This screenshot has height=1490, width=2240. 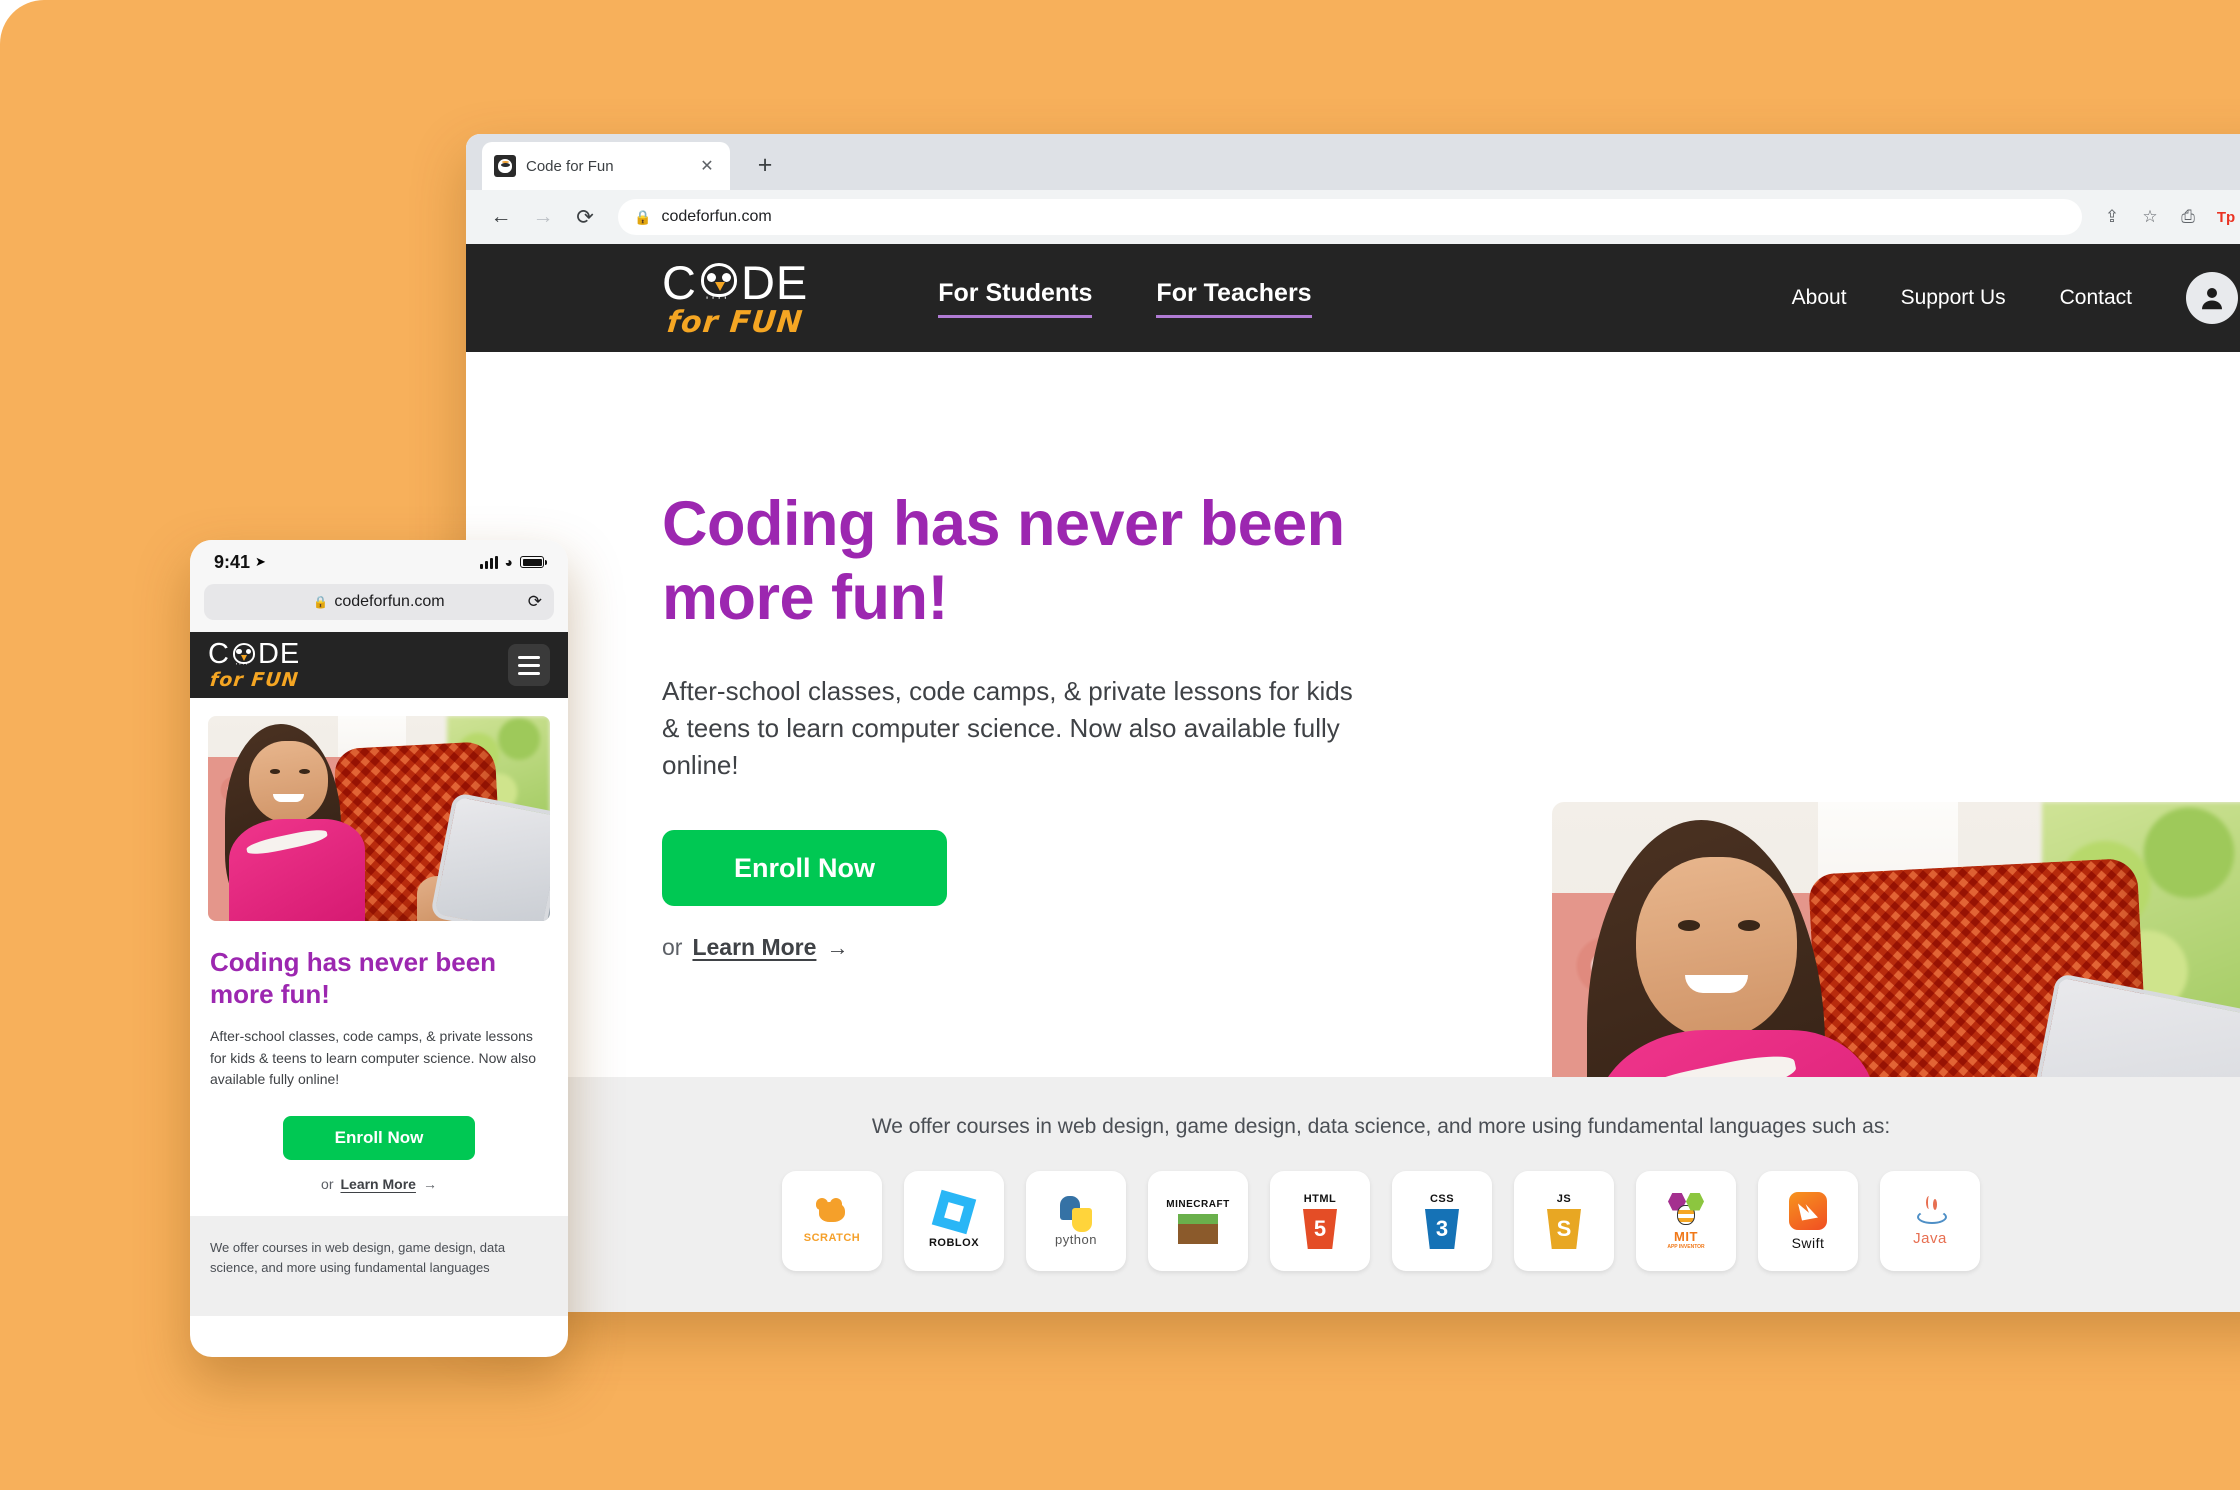 I want to click on phone-enroll-now-button: Enroll Now, so click(x=379, y=1138).